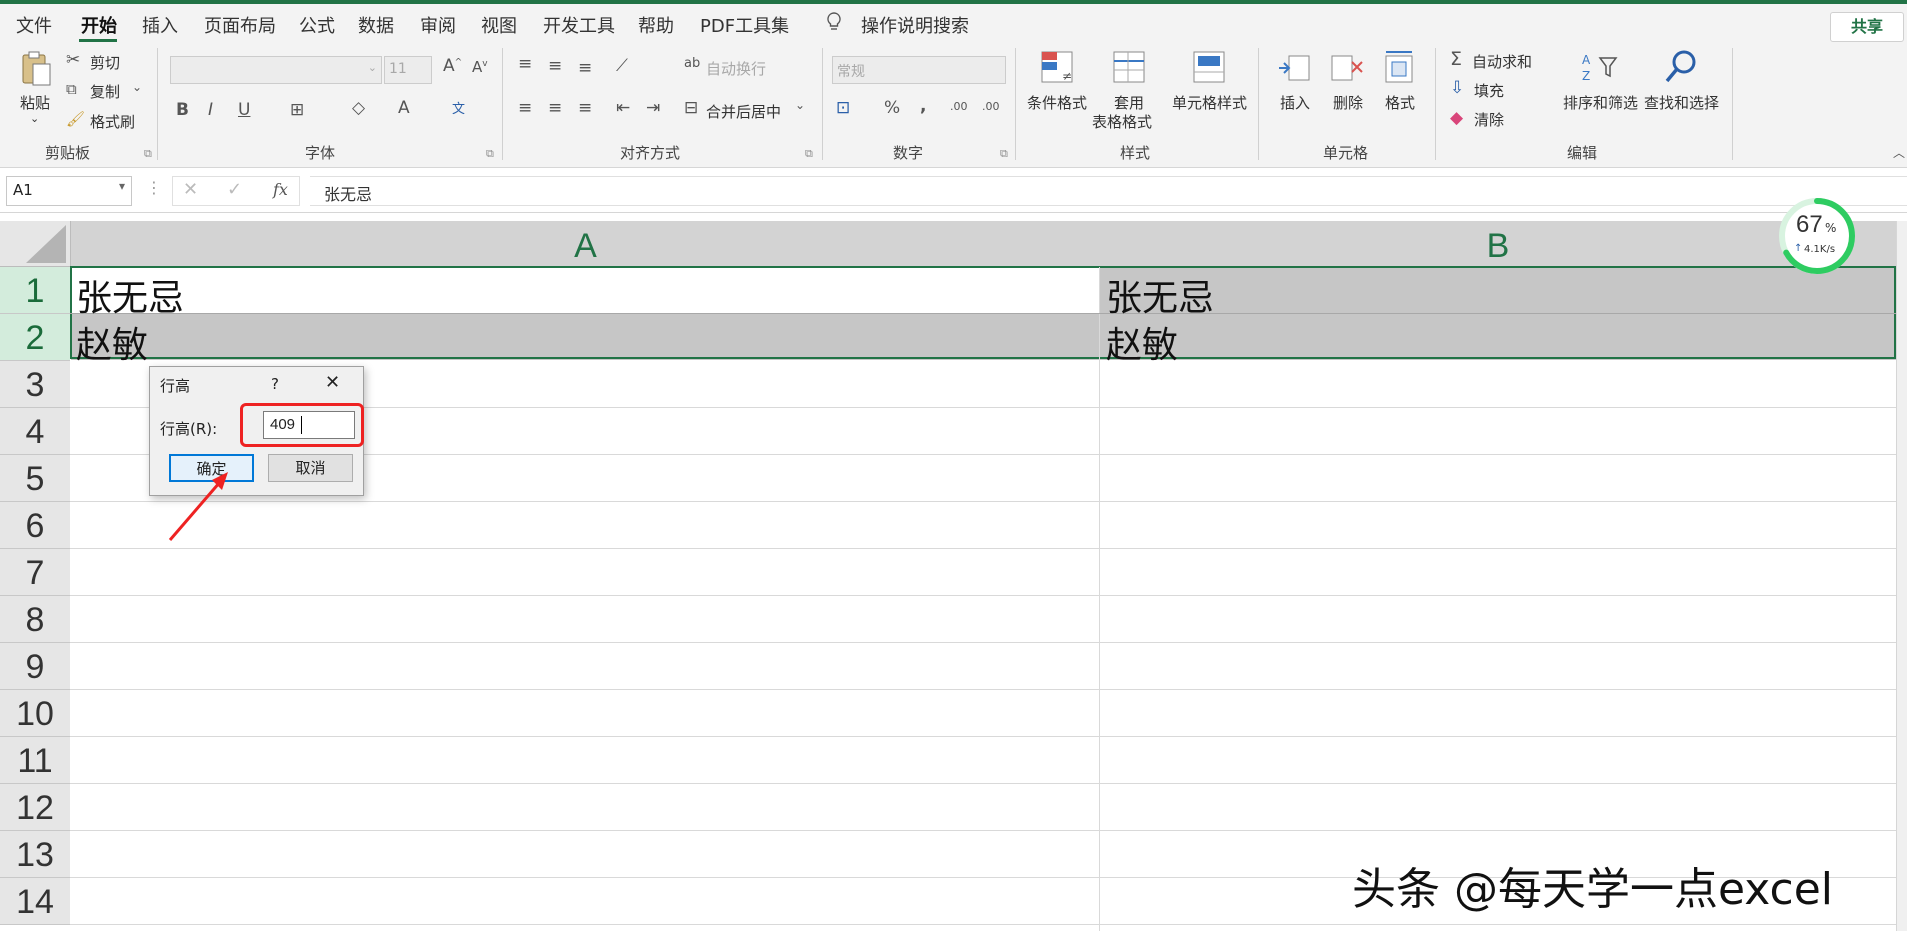  What do you see at coordinates (280, 189) in the screenshot?
I see `insert-function-button: fx` at bounding box center [280, 189].